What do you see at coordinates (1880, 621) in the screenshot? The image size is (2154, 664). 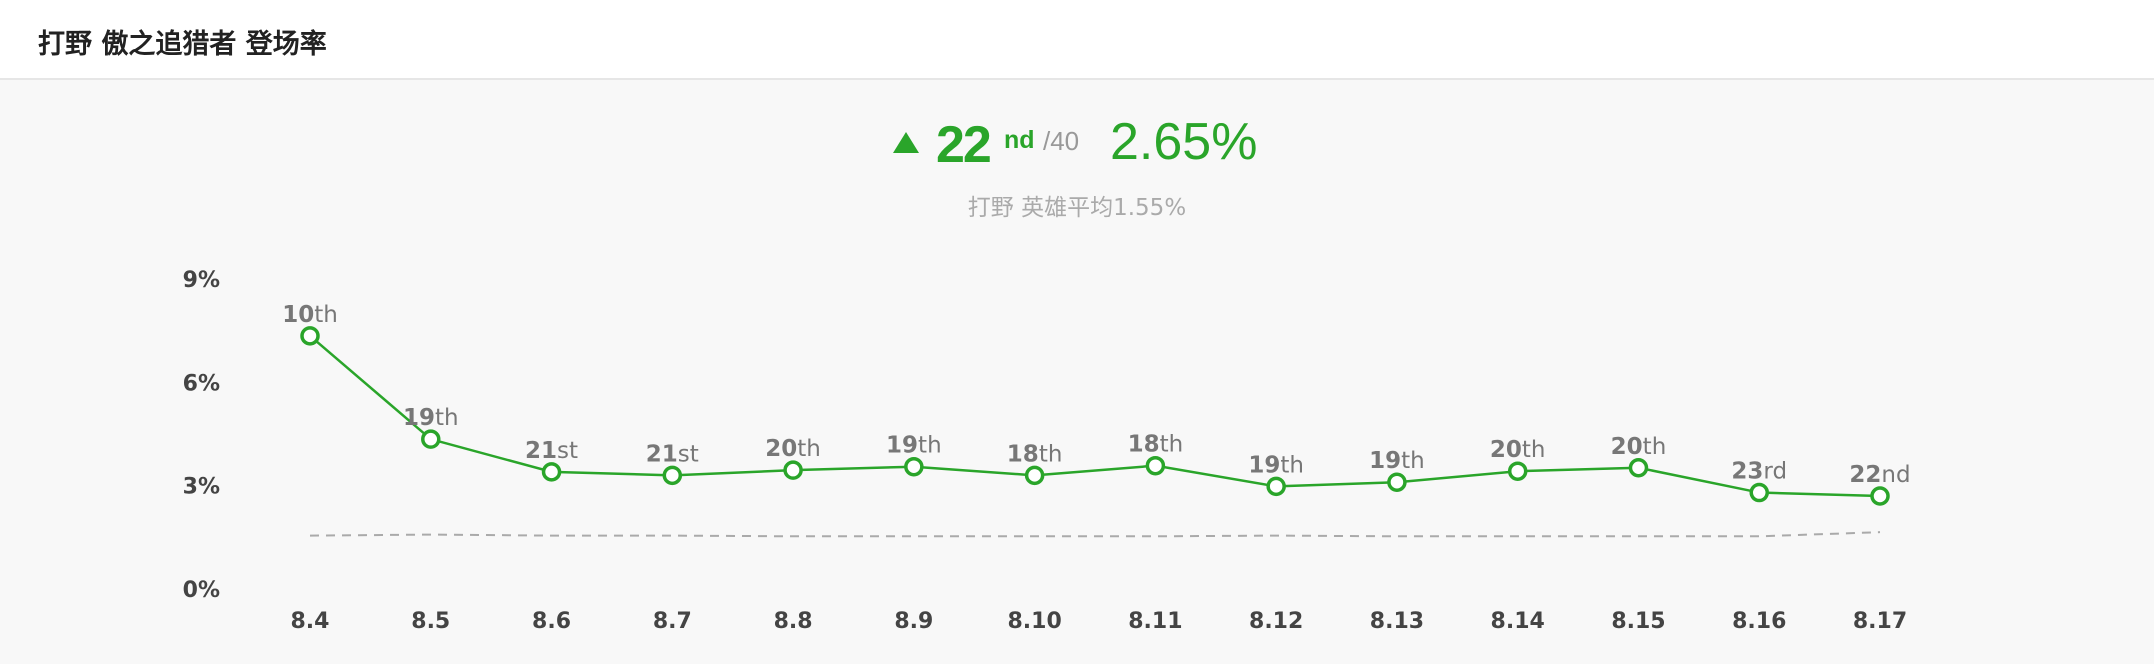 I see `x-tick-label: 8.17` at bounding box center [1880, 621].